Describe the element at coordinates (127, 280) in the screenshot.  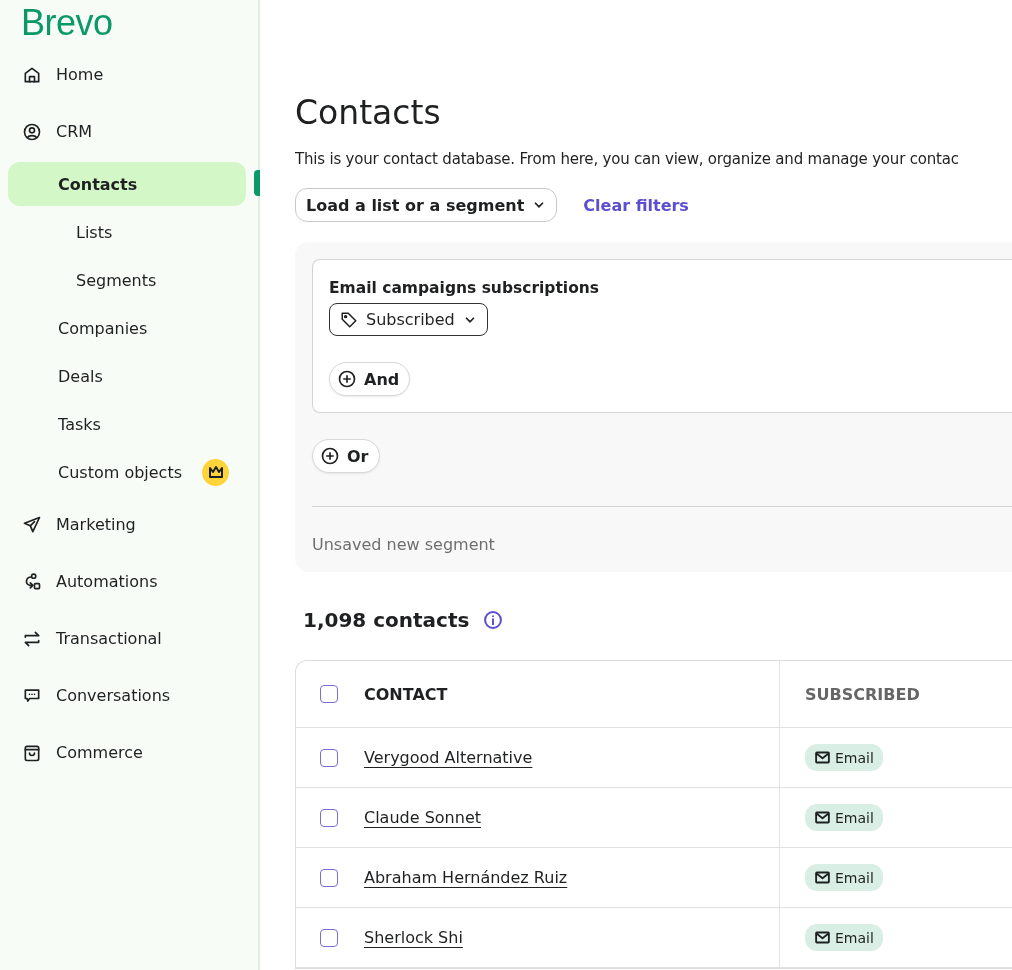
I see `sidebar-item: Segments` at that location.